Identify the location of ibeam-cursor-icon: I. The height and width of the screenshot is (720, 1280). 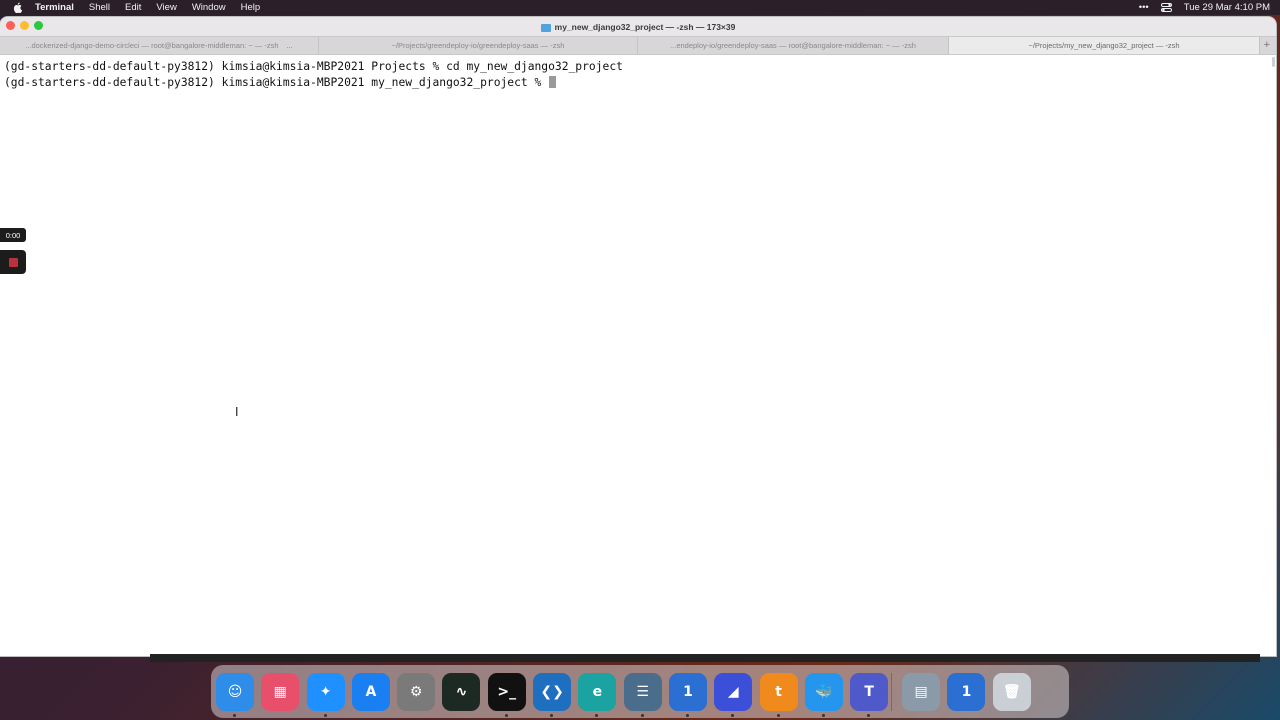
(237, 412).